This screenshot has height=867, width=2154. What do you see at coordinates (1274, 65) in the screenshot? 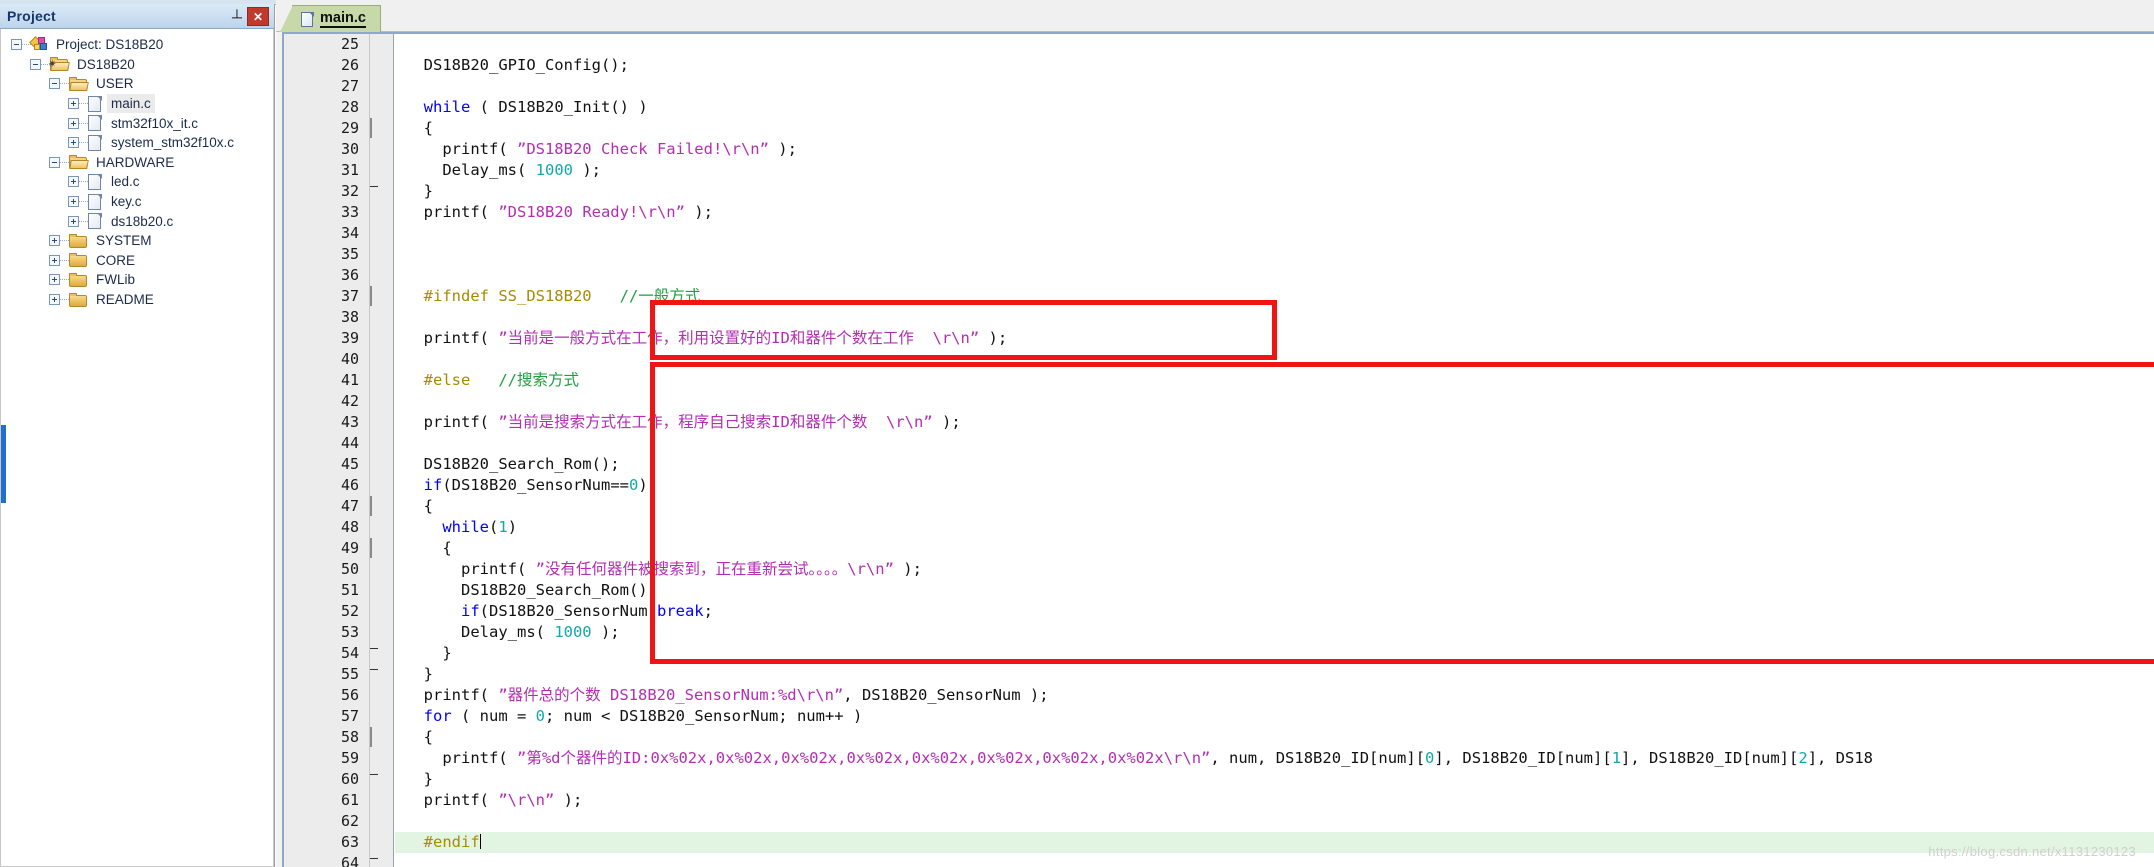
I see `code-line: DS18B20_GPIO_Config();` at bounding box center [1274, 65].